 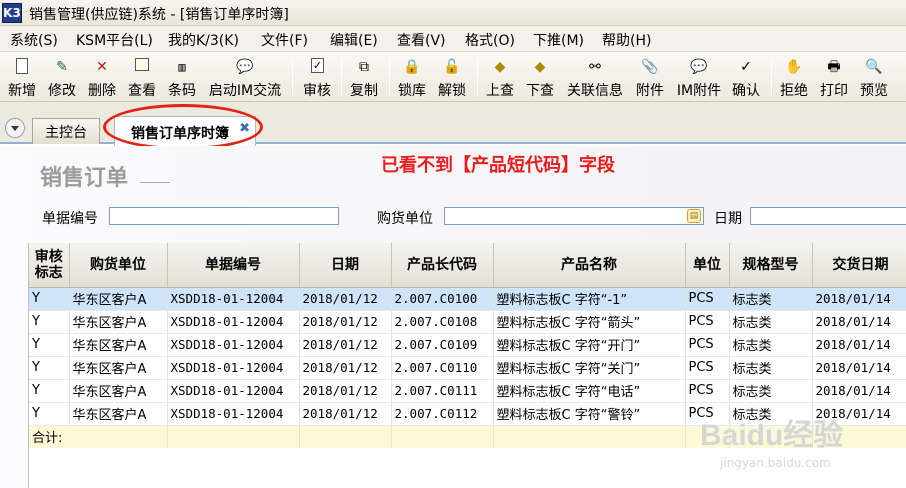 What do you see at coordinates (453, 124) in the screenshot?
I see `tab-strip: 主控台 销售订单序时簿 ✖` at bounding box center [453, 124].